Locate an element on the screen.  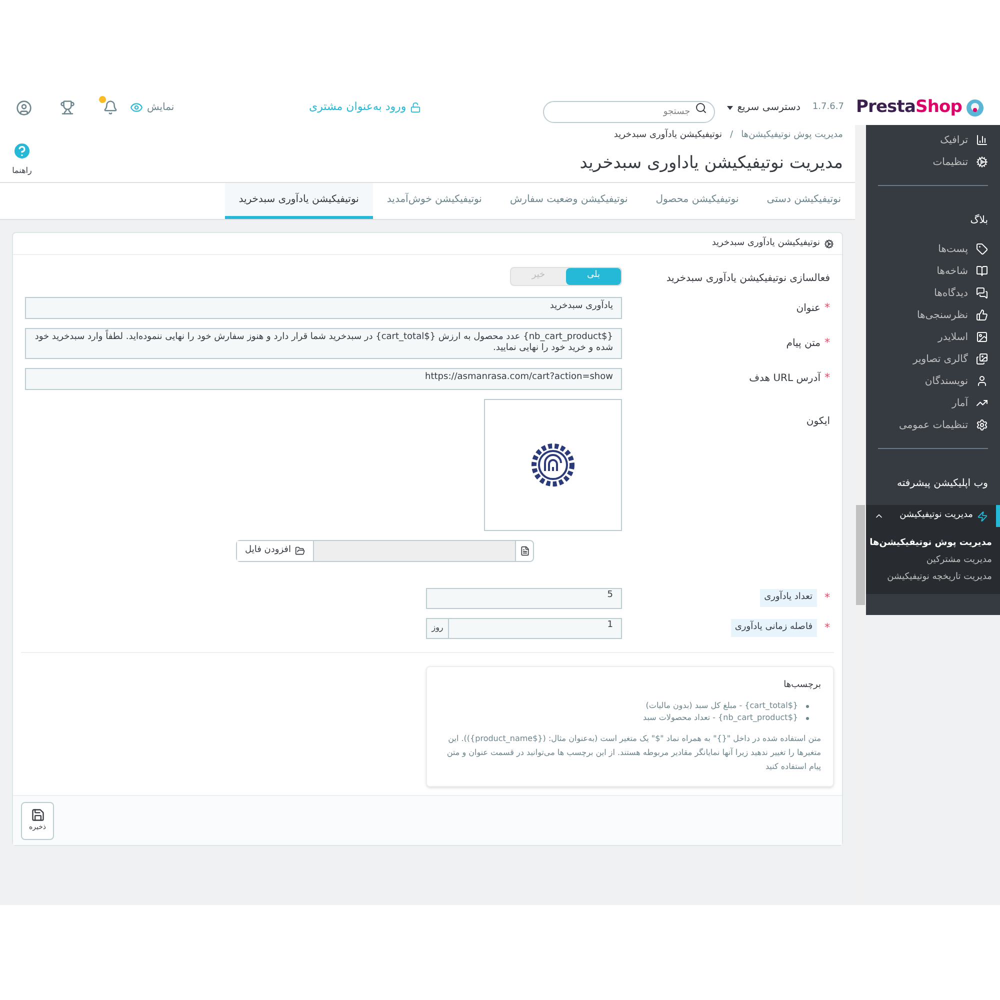
text-field: https://asmanrasa.com/cart?action=show is located at coordinates (323, 379).